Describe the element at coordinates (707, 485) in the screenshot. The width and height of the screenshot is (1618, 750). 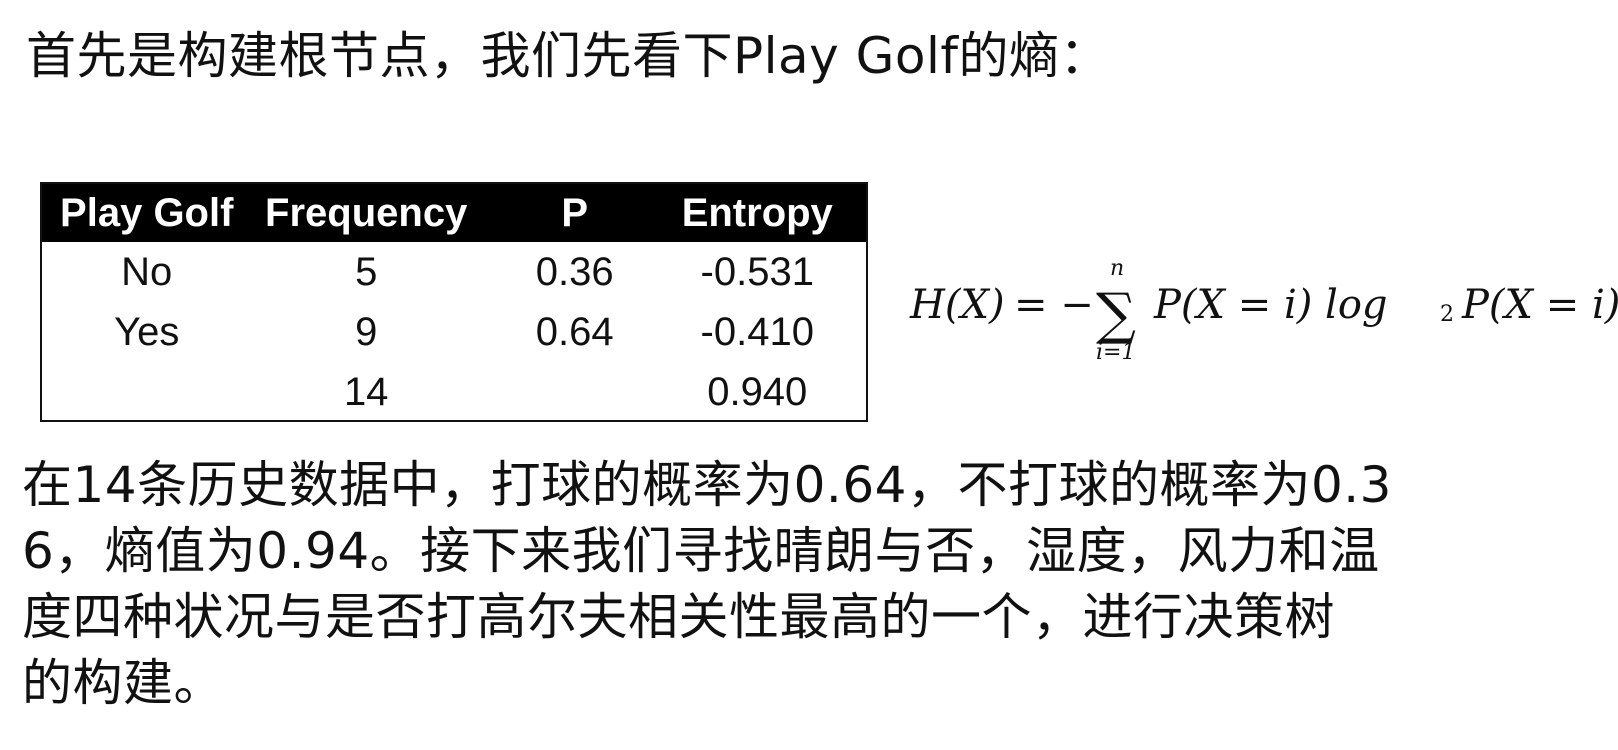
I see `paragraph-line: 在14条历史数据中，打球的概率为0.64，不打球的概率为0.3` at that location.